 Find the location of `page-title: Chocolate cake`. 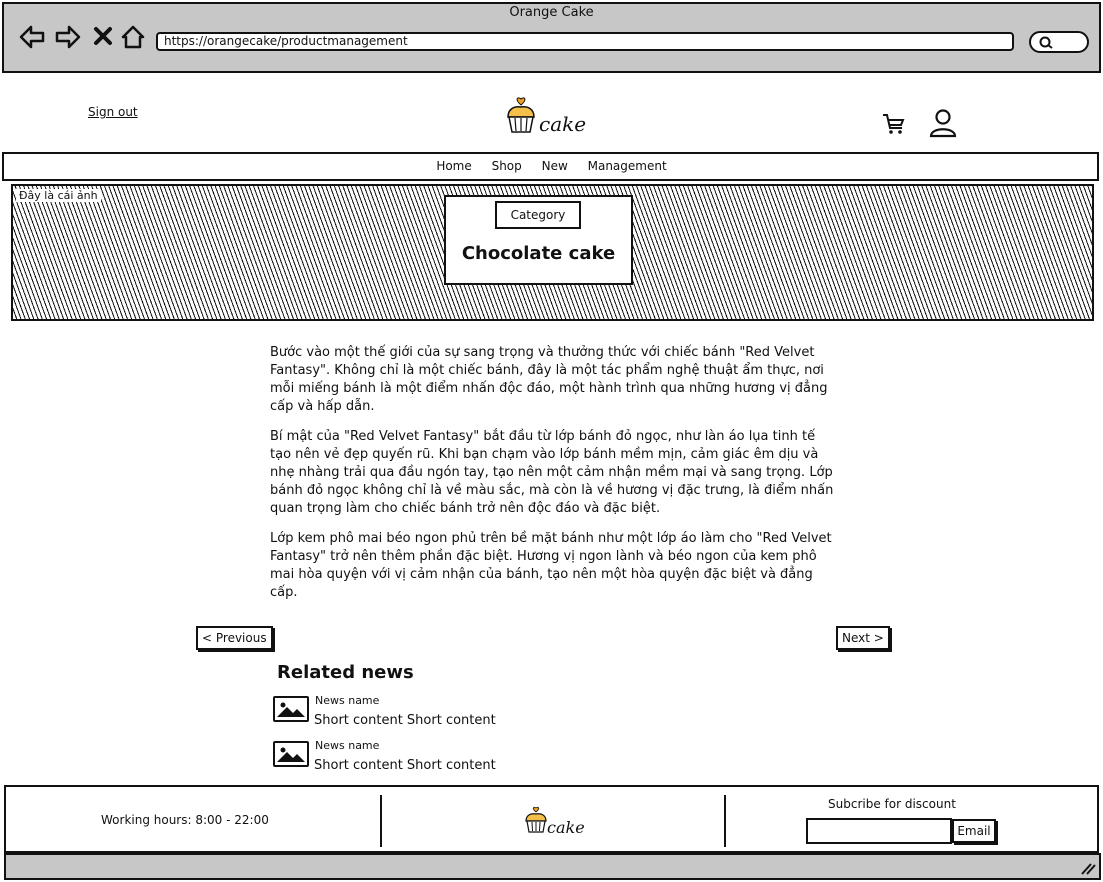

page-title: Chocolate cake is located at coordinates (538, 253).